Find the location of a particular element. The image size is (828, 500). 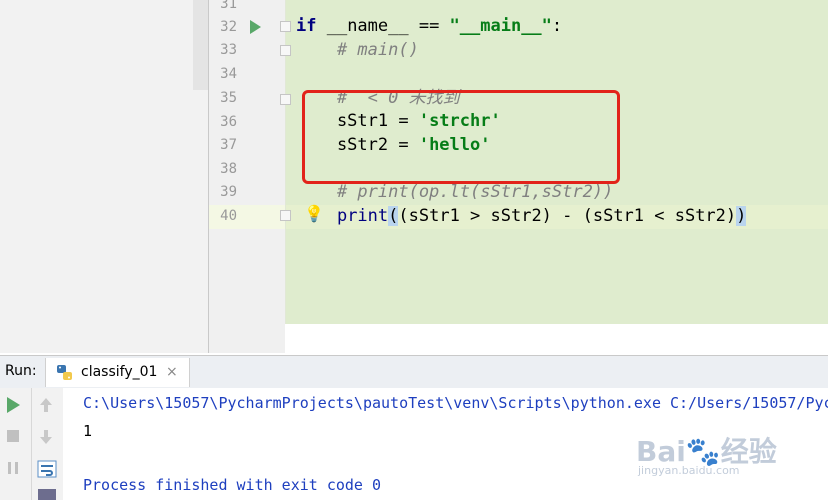

console-result: 1 is located at coordinates (88, 431).